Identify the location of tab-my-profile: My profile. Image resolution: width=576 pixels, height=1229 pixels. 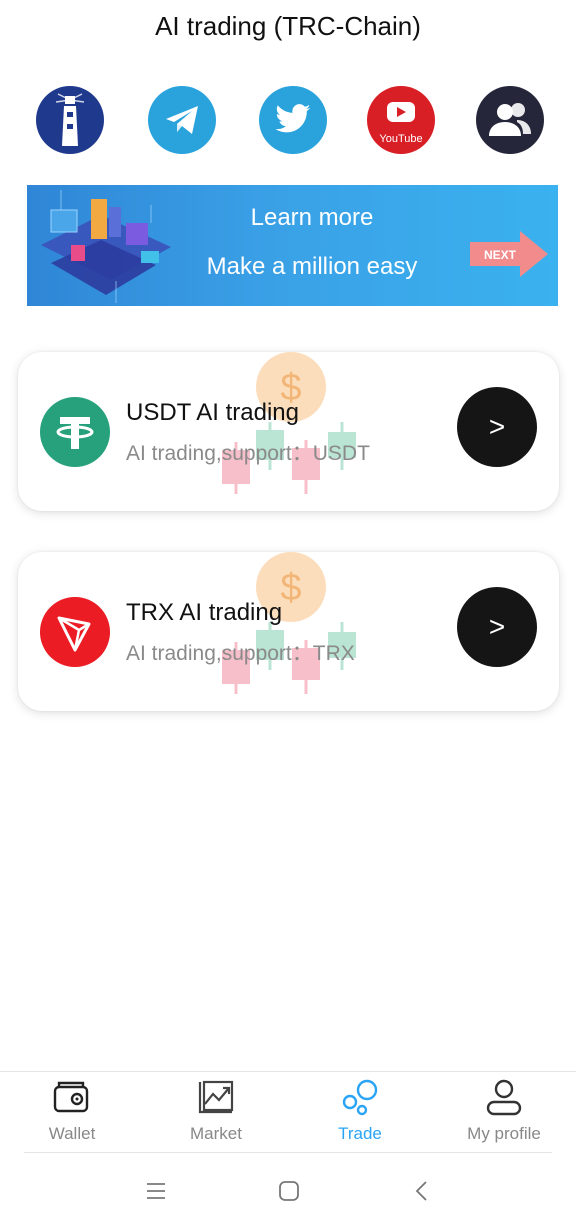
(504, 1113).